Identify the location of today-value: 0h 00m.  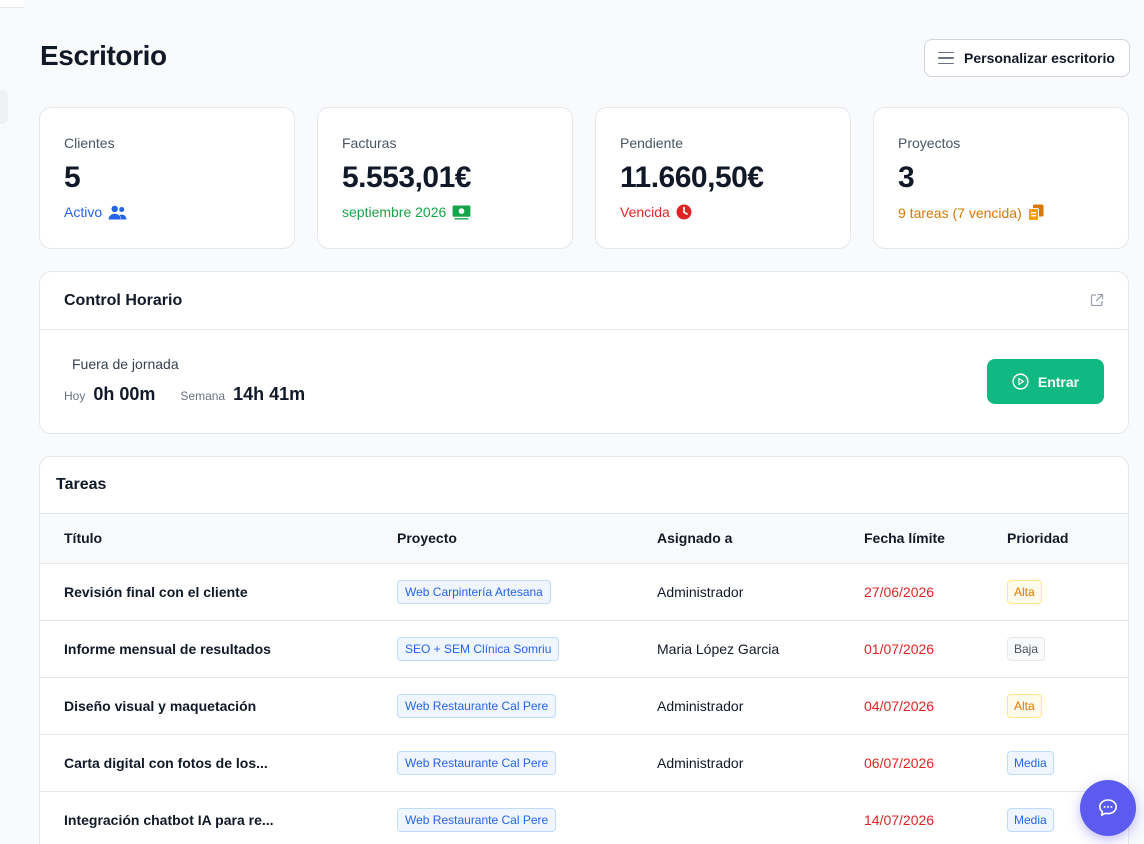
(124, 394).